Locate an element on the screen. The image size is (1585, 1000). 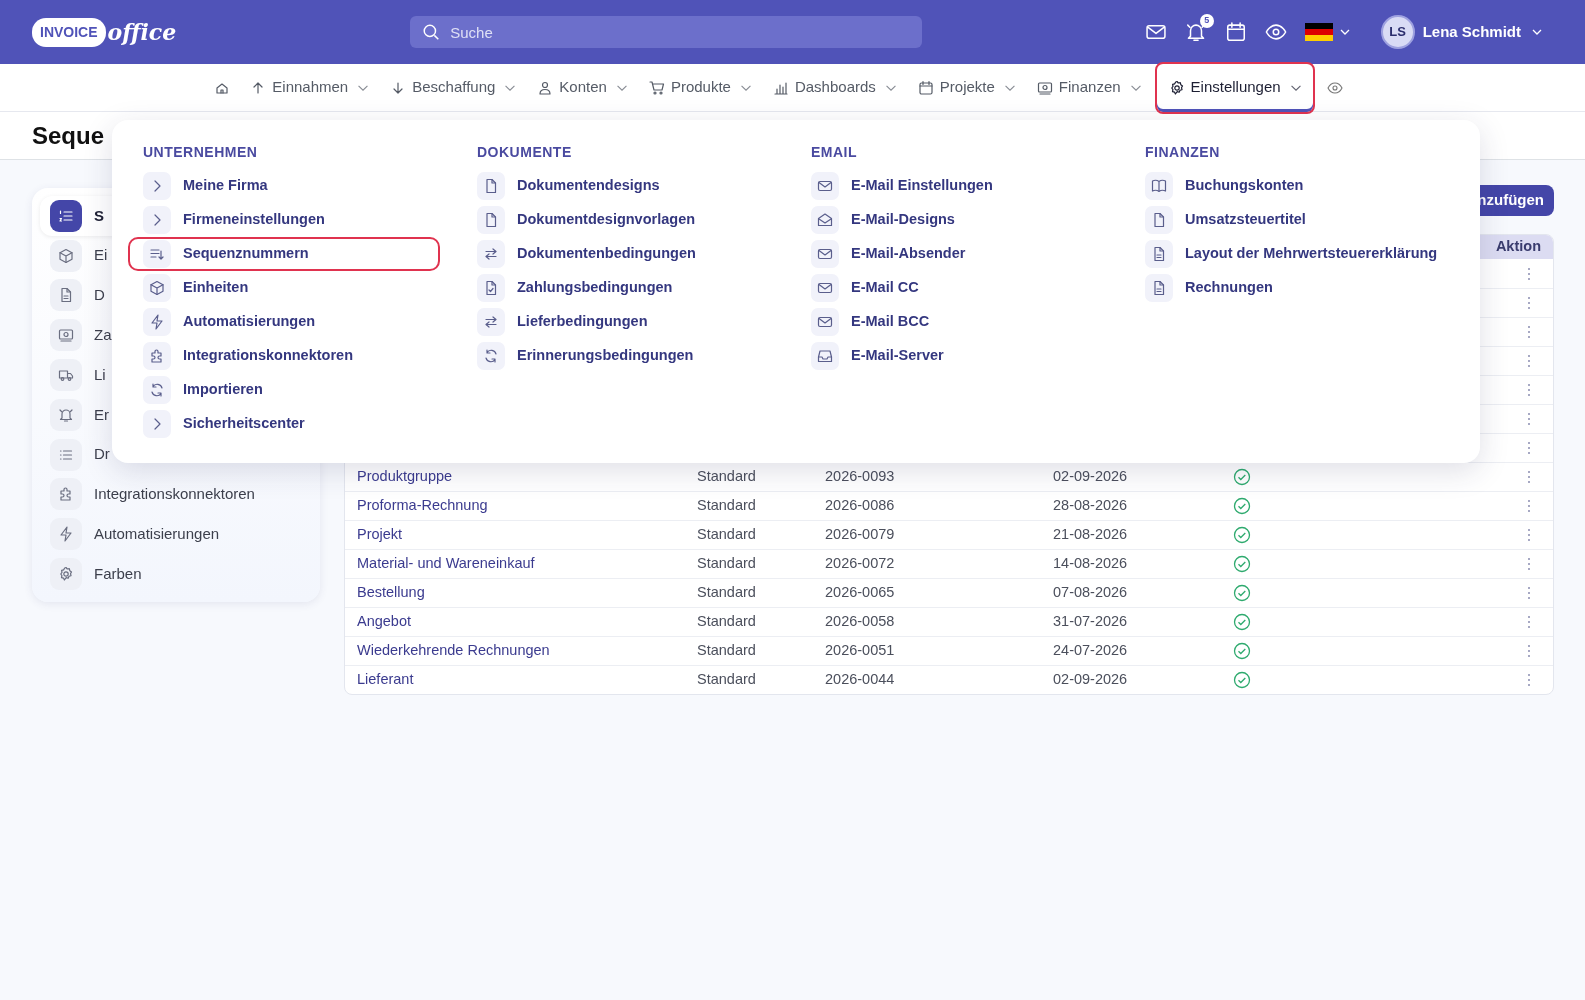
table-cell: 28-08-2026 is located at coordinates (1090, 504).